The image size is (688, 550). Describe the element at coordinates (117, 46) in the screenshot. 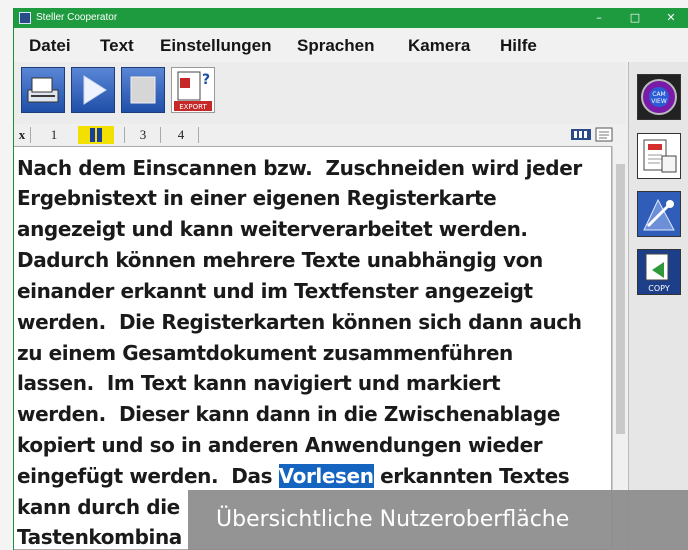

I see `menu-text: Text` at that location.